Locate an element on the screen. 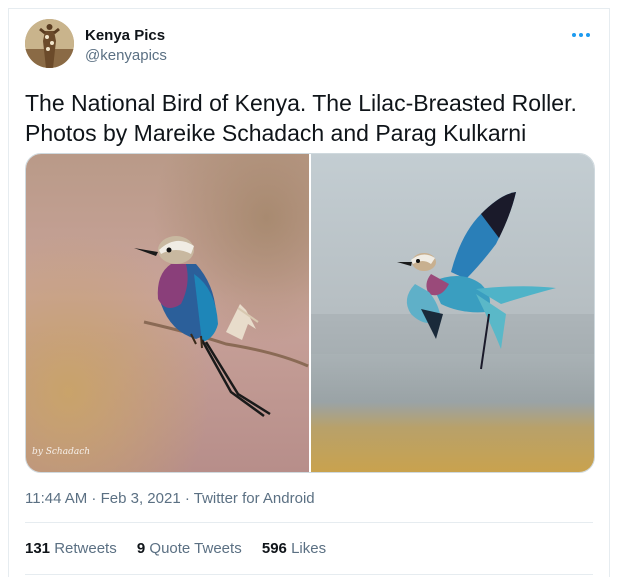 This screenshot has width=617, height=577. author-names: Kenya Pics @kenyapics is located at coordinates (126, 45).